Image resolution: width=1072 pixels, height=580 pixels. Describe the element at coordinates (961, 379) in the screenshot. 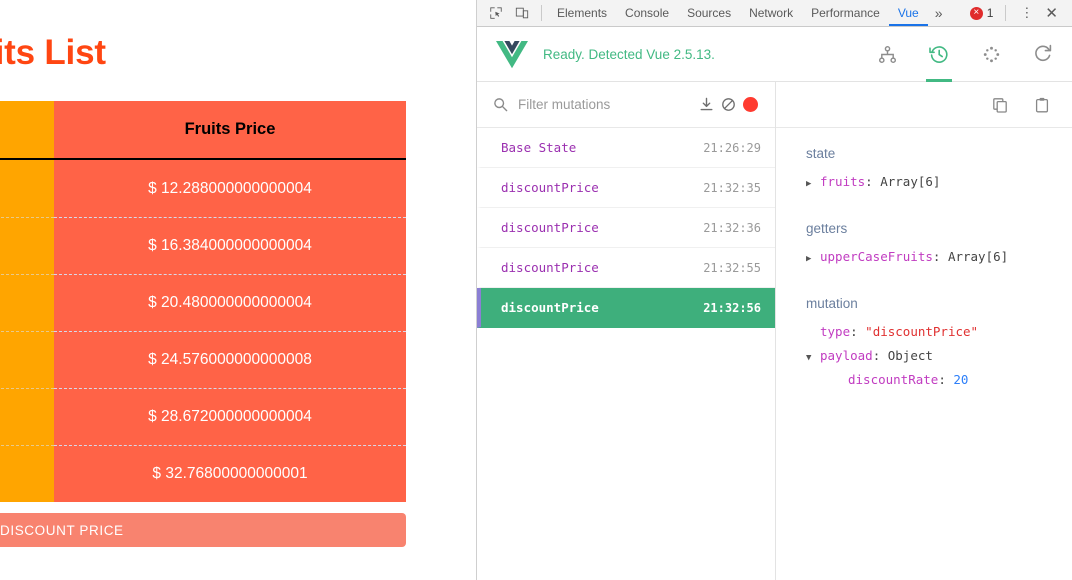

I see `discount-rate-value: 20` at that location.